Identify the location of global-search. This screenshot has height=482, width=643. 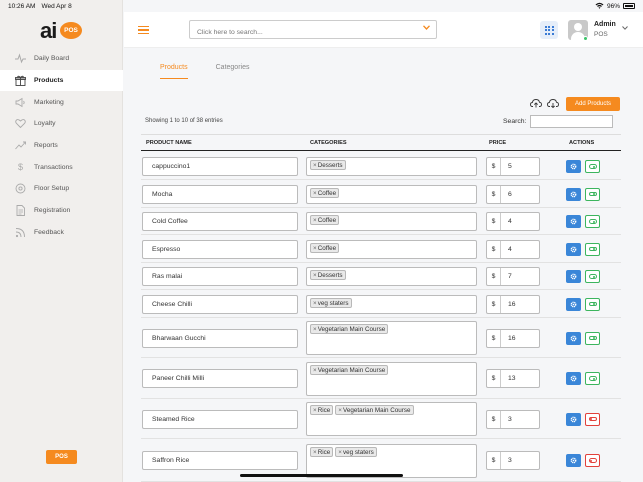
(313, 30).